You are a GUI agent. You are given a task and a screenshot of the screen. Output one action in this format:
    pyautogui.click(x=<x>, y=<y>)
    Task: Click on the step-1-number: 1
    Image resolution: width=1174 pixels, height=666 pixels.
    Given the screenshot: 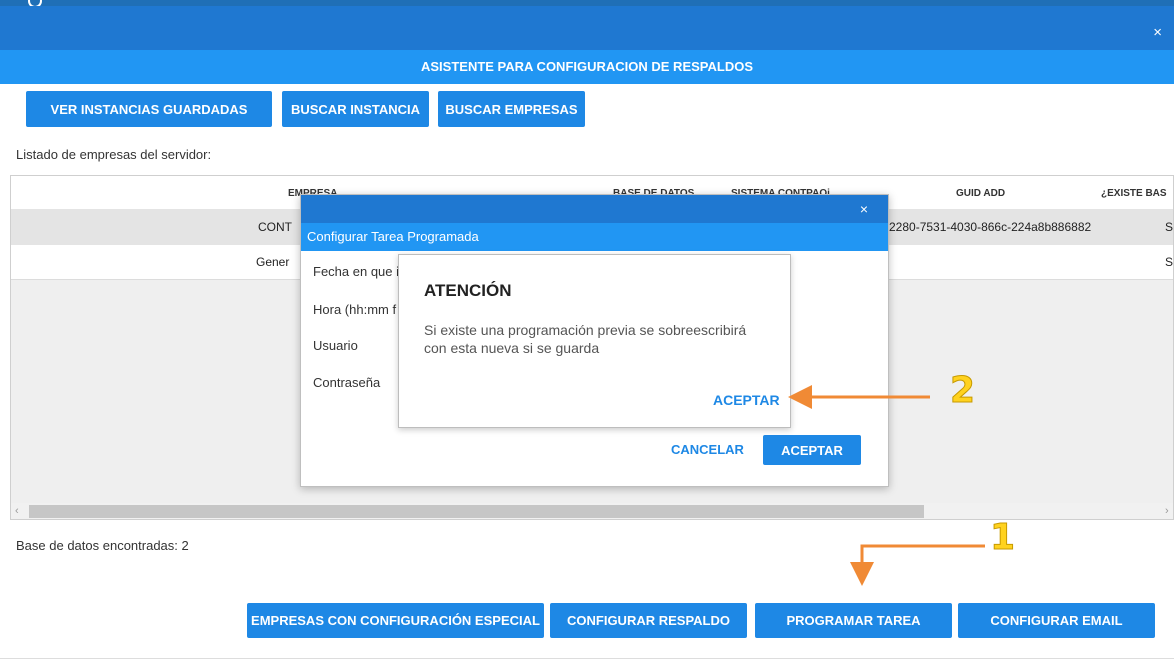 What is the action you would take?
    pyautogui.click(x=1002, y=538)
    